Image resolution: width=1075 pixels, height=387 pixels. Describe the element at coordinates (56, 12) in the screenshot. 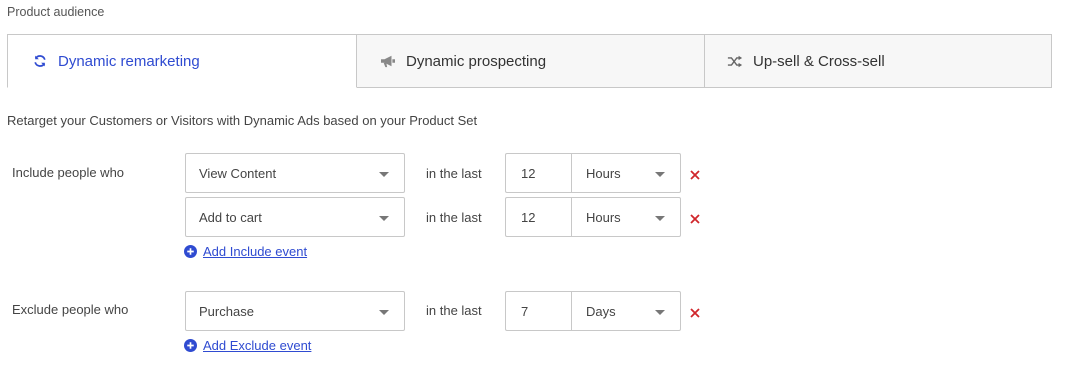

I see `section-title: Product audience` at that location.